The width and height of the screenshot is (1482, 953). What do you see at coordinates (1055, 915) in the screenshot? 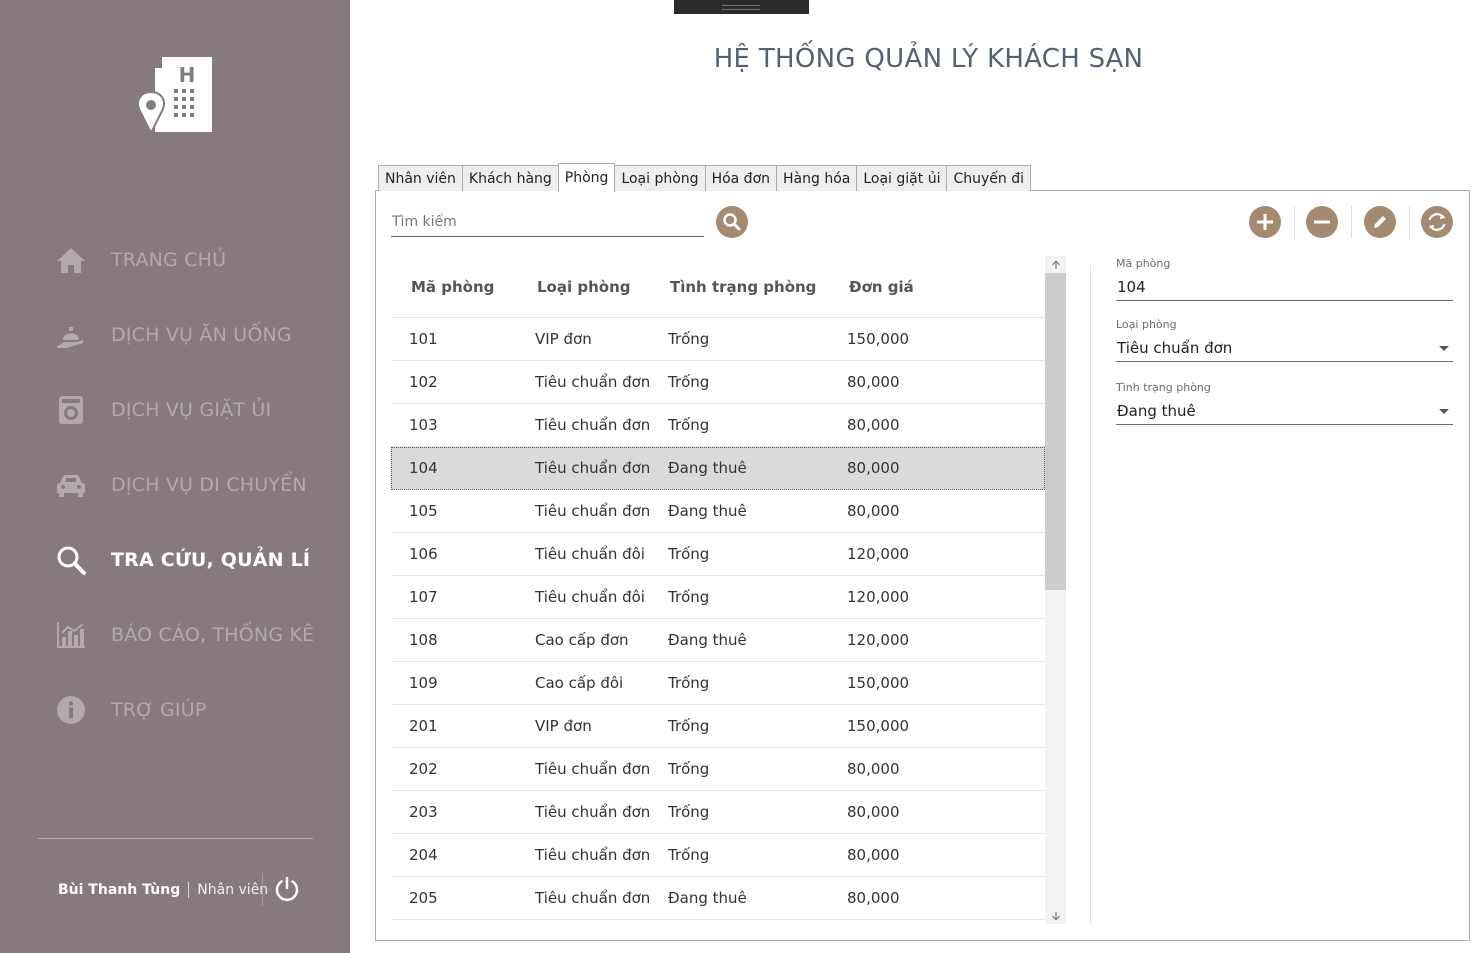
I see `scroll-down-arrow-icon` at bounding box center [1055, 915].